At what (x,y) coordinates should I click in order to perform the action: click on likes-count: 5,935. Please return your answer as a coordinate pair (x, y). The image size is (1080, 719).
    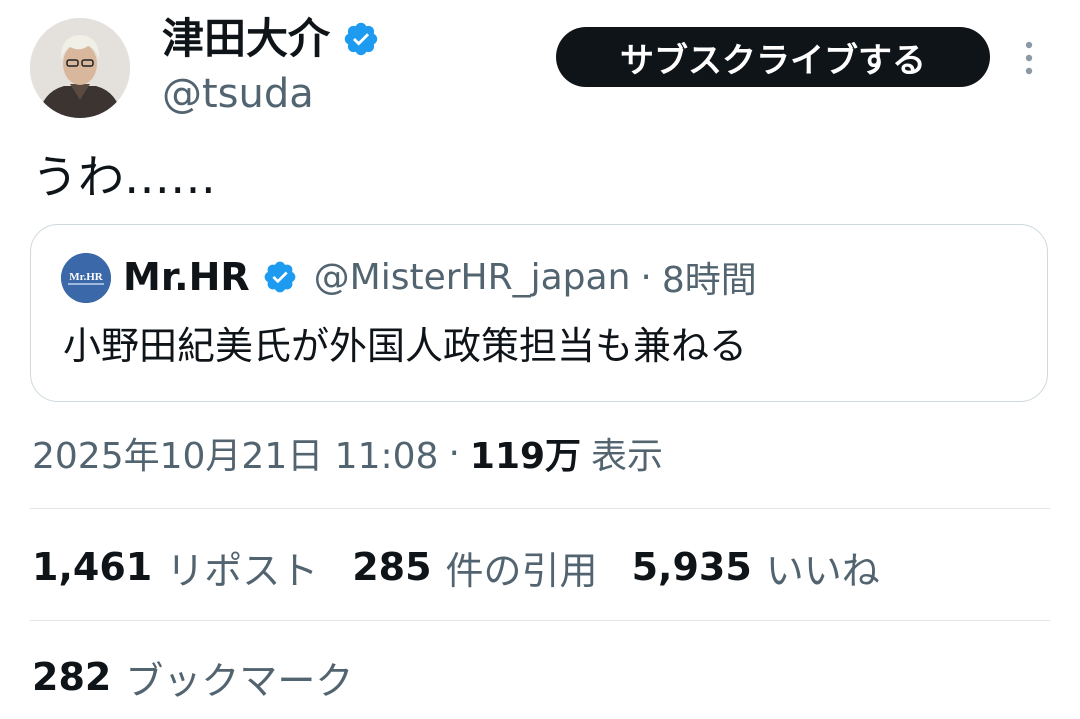
    Looking at the image, I should click on (691, 567).